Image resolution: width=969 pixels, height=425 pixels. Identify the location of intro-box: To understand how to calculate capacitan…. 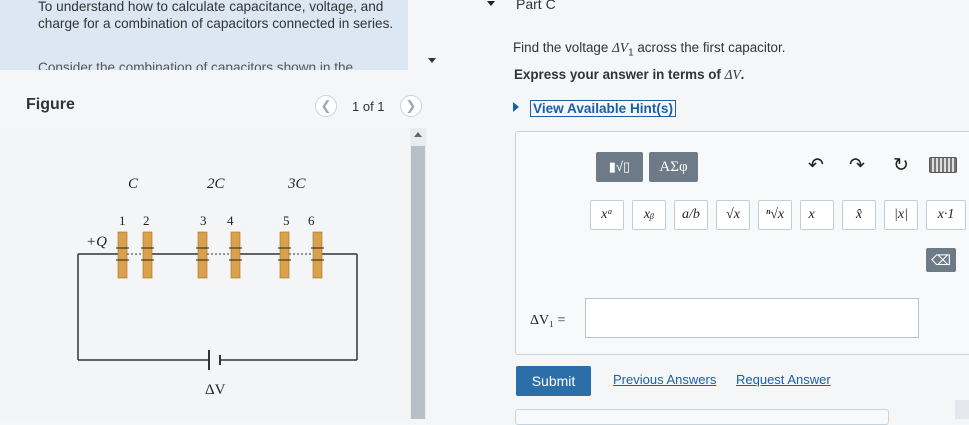
(204, 35).